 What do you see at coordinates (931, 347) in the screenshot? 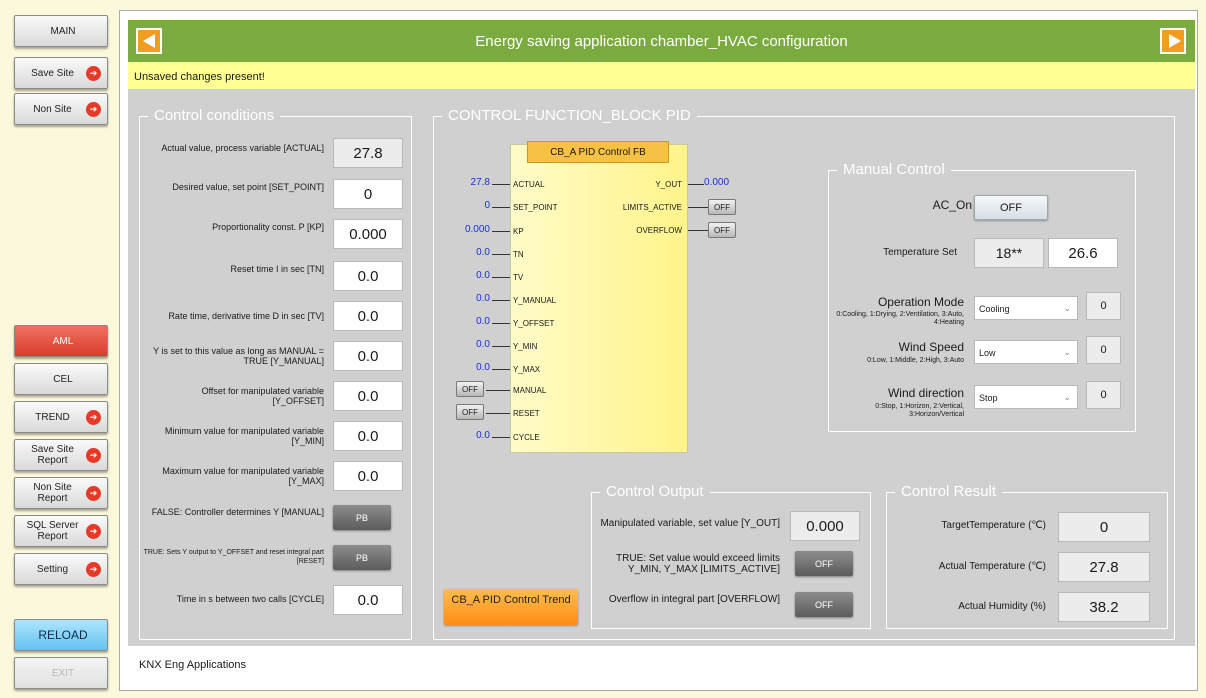
I see `wind-speed-label: Wind Speed` at bounding box center [931, 347].